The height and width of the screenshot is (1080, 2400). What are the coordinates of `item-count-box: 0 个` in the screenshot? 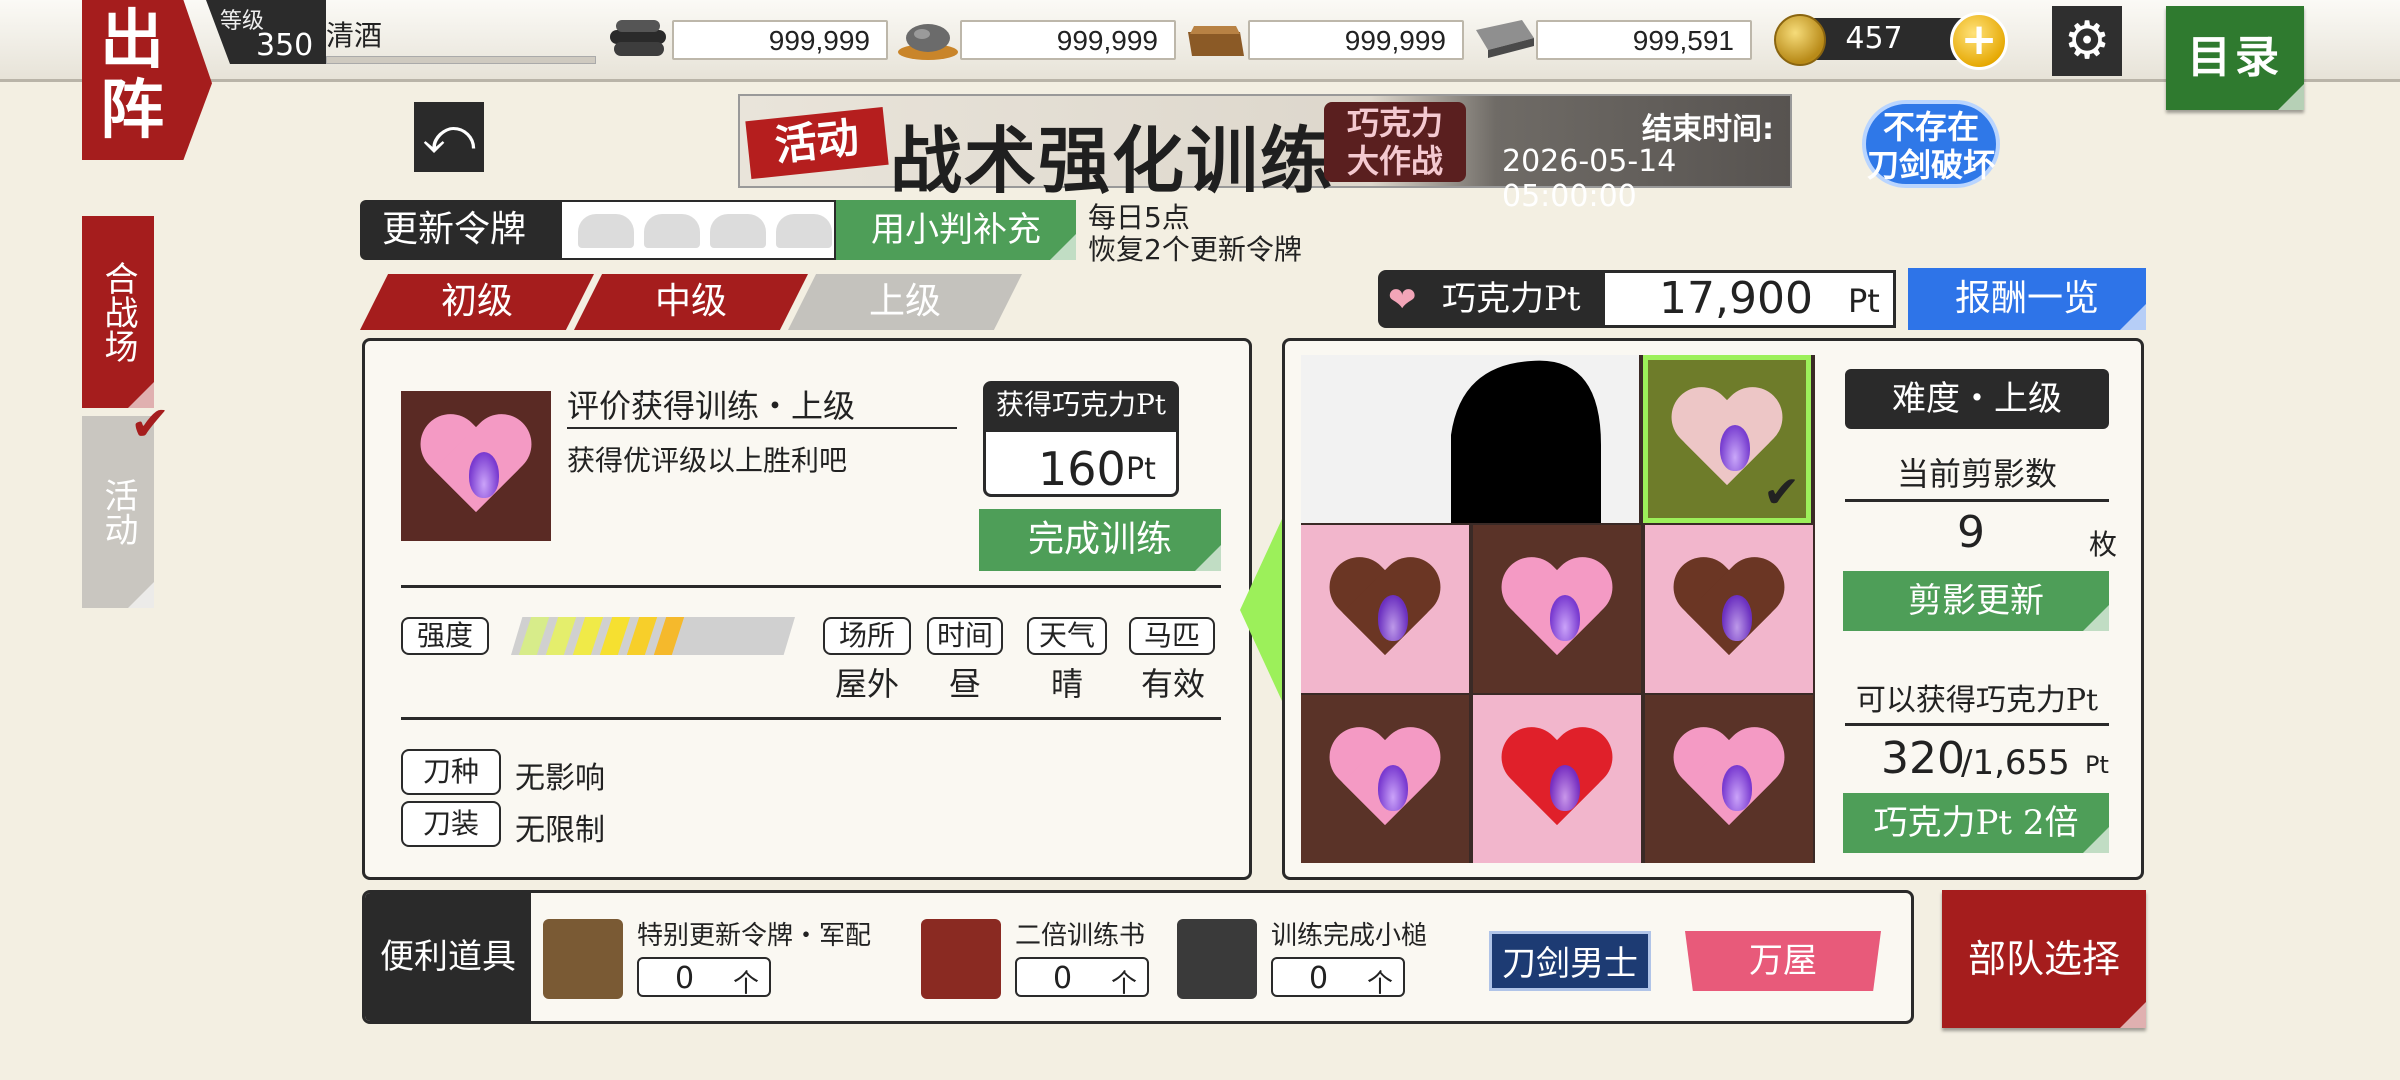 It's located at (704, 978).